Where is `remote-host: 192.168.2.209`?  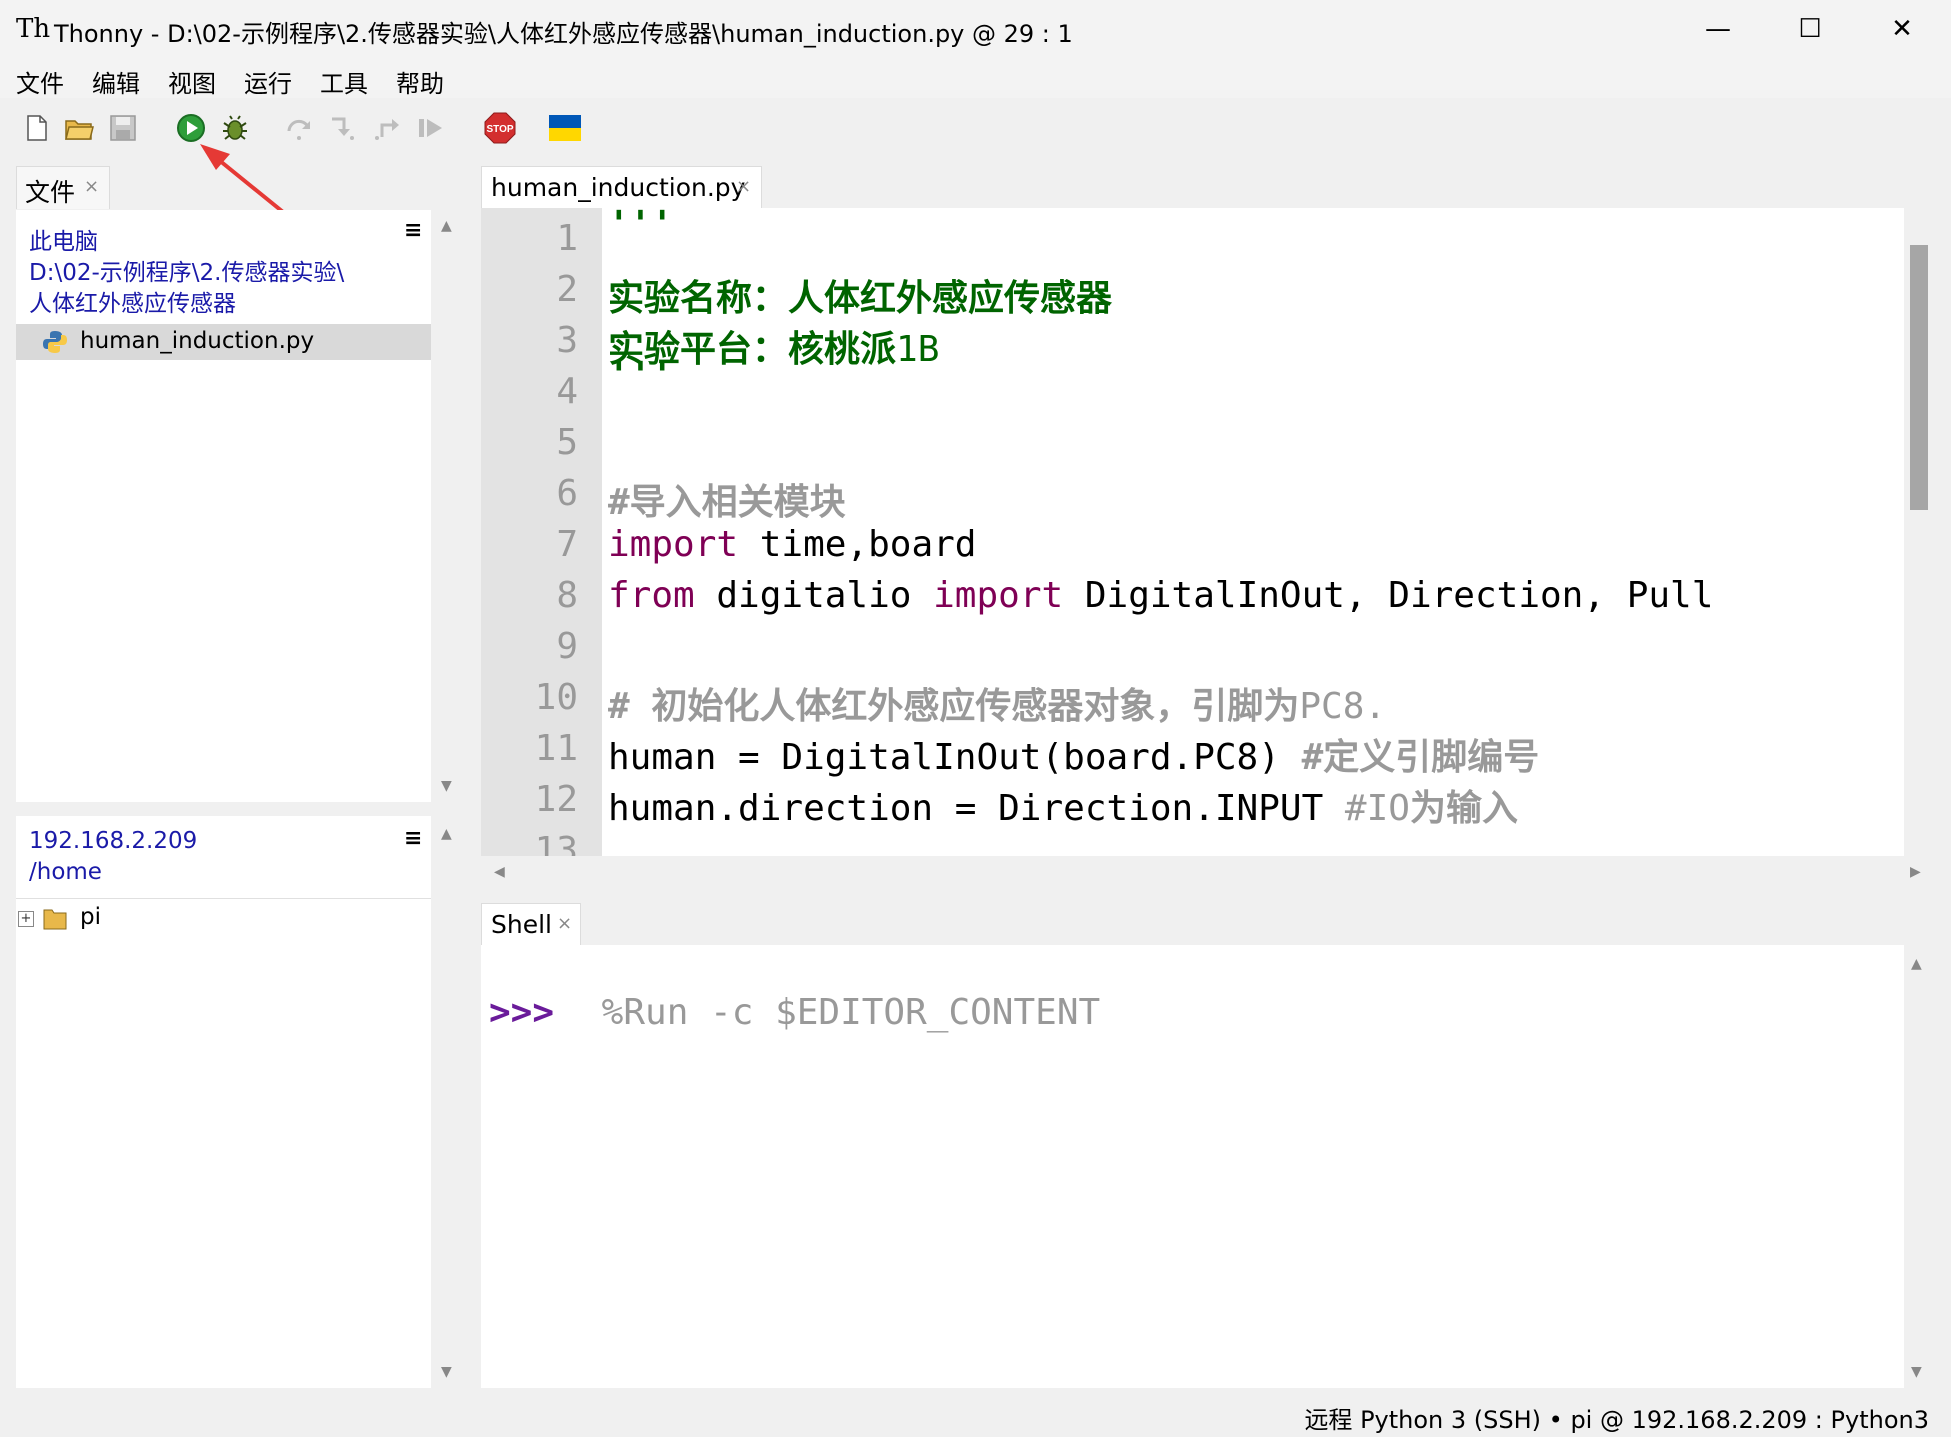
remote-host: 192.168.2.209 is located at coordinates (113, 841).